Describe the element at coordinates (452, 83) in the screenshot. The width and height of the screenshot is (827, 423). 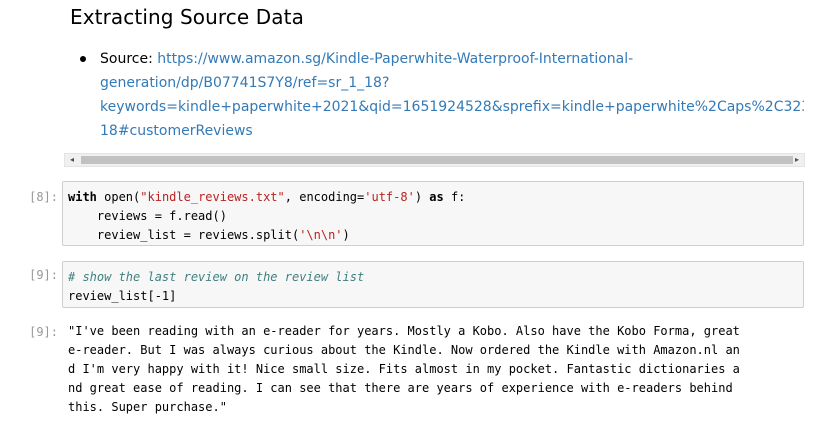
I see `source-link-line-2: generation/dp/B07741S7Y8/ref=sr_1_18?` at that location.